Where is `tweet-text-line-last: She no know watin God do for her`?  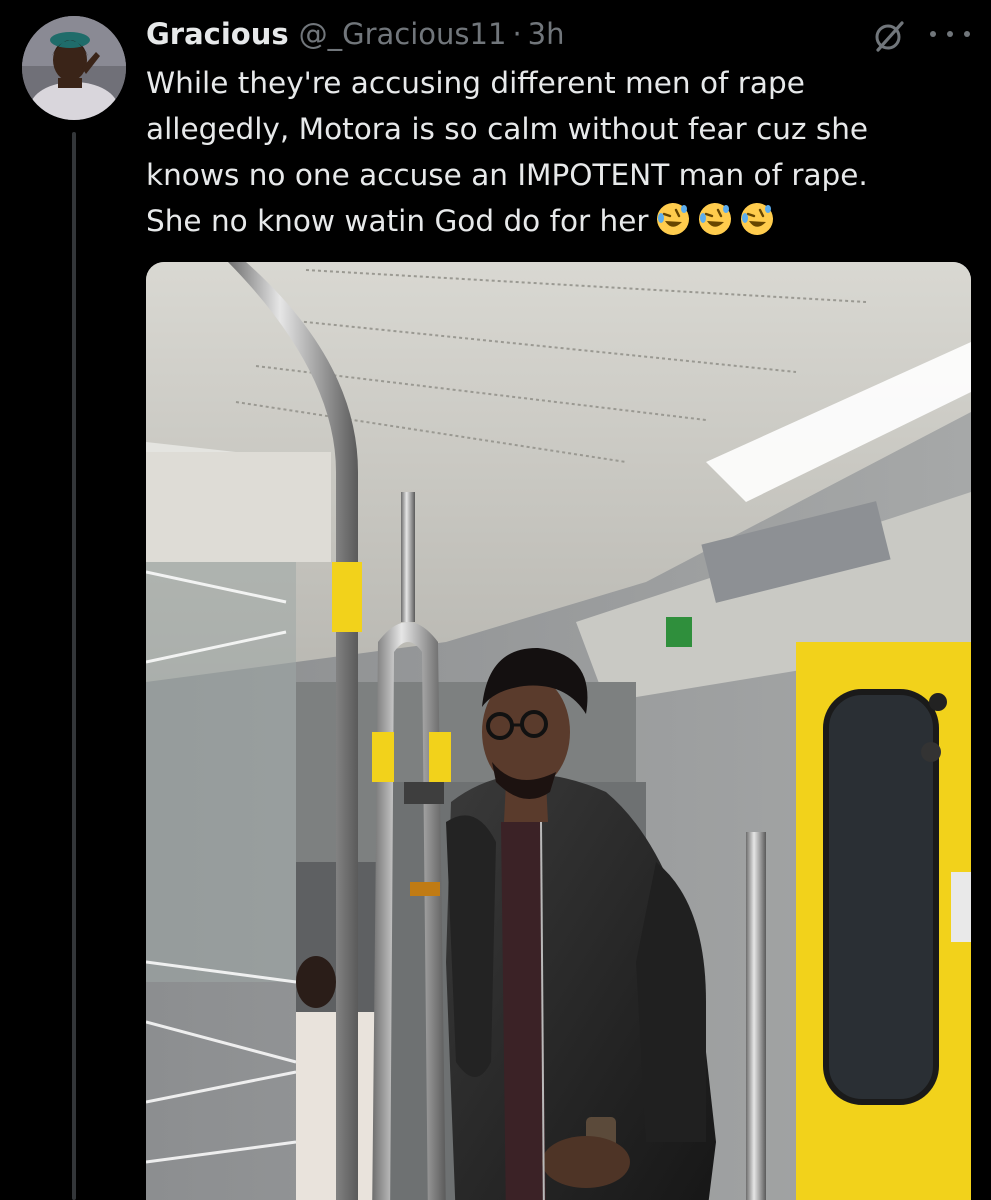 tweet-text-line-last: She no know watin God do for her is located at coordinates (556, 221).